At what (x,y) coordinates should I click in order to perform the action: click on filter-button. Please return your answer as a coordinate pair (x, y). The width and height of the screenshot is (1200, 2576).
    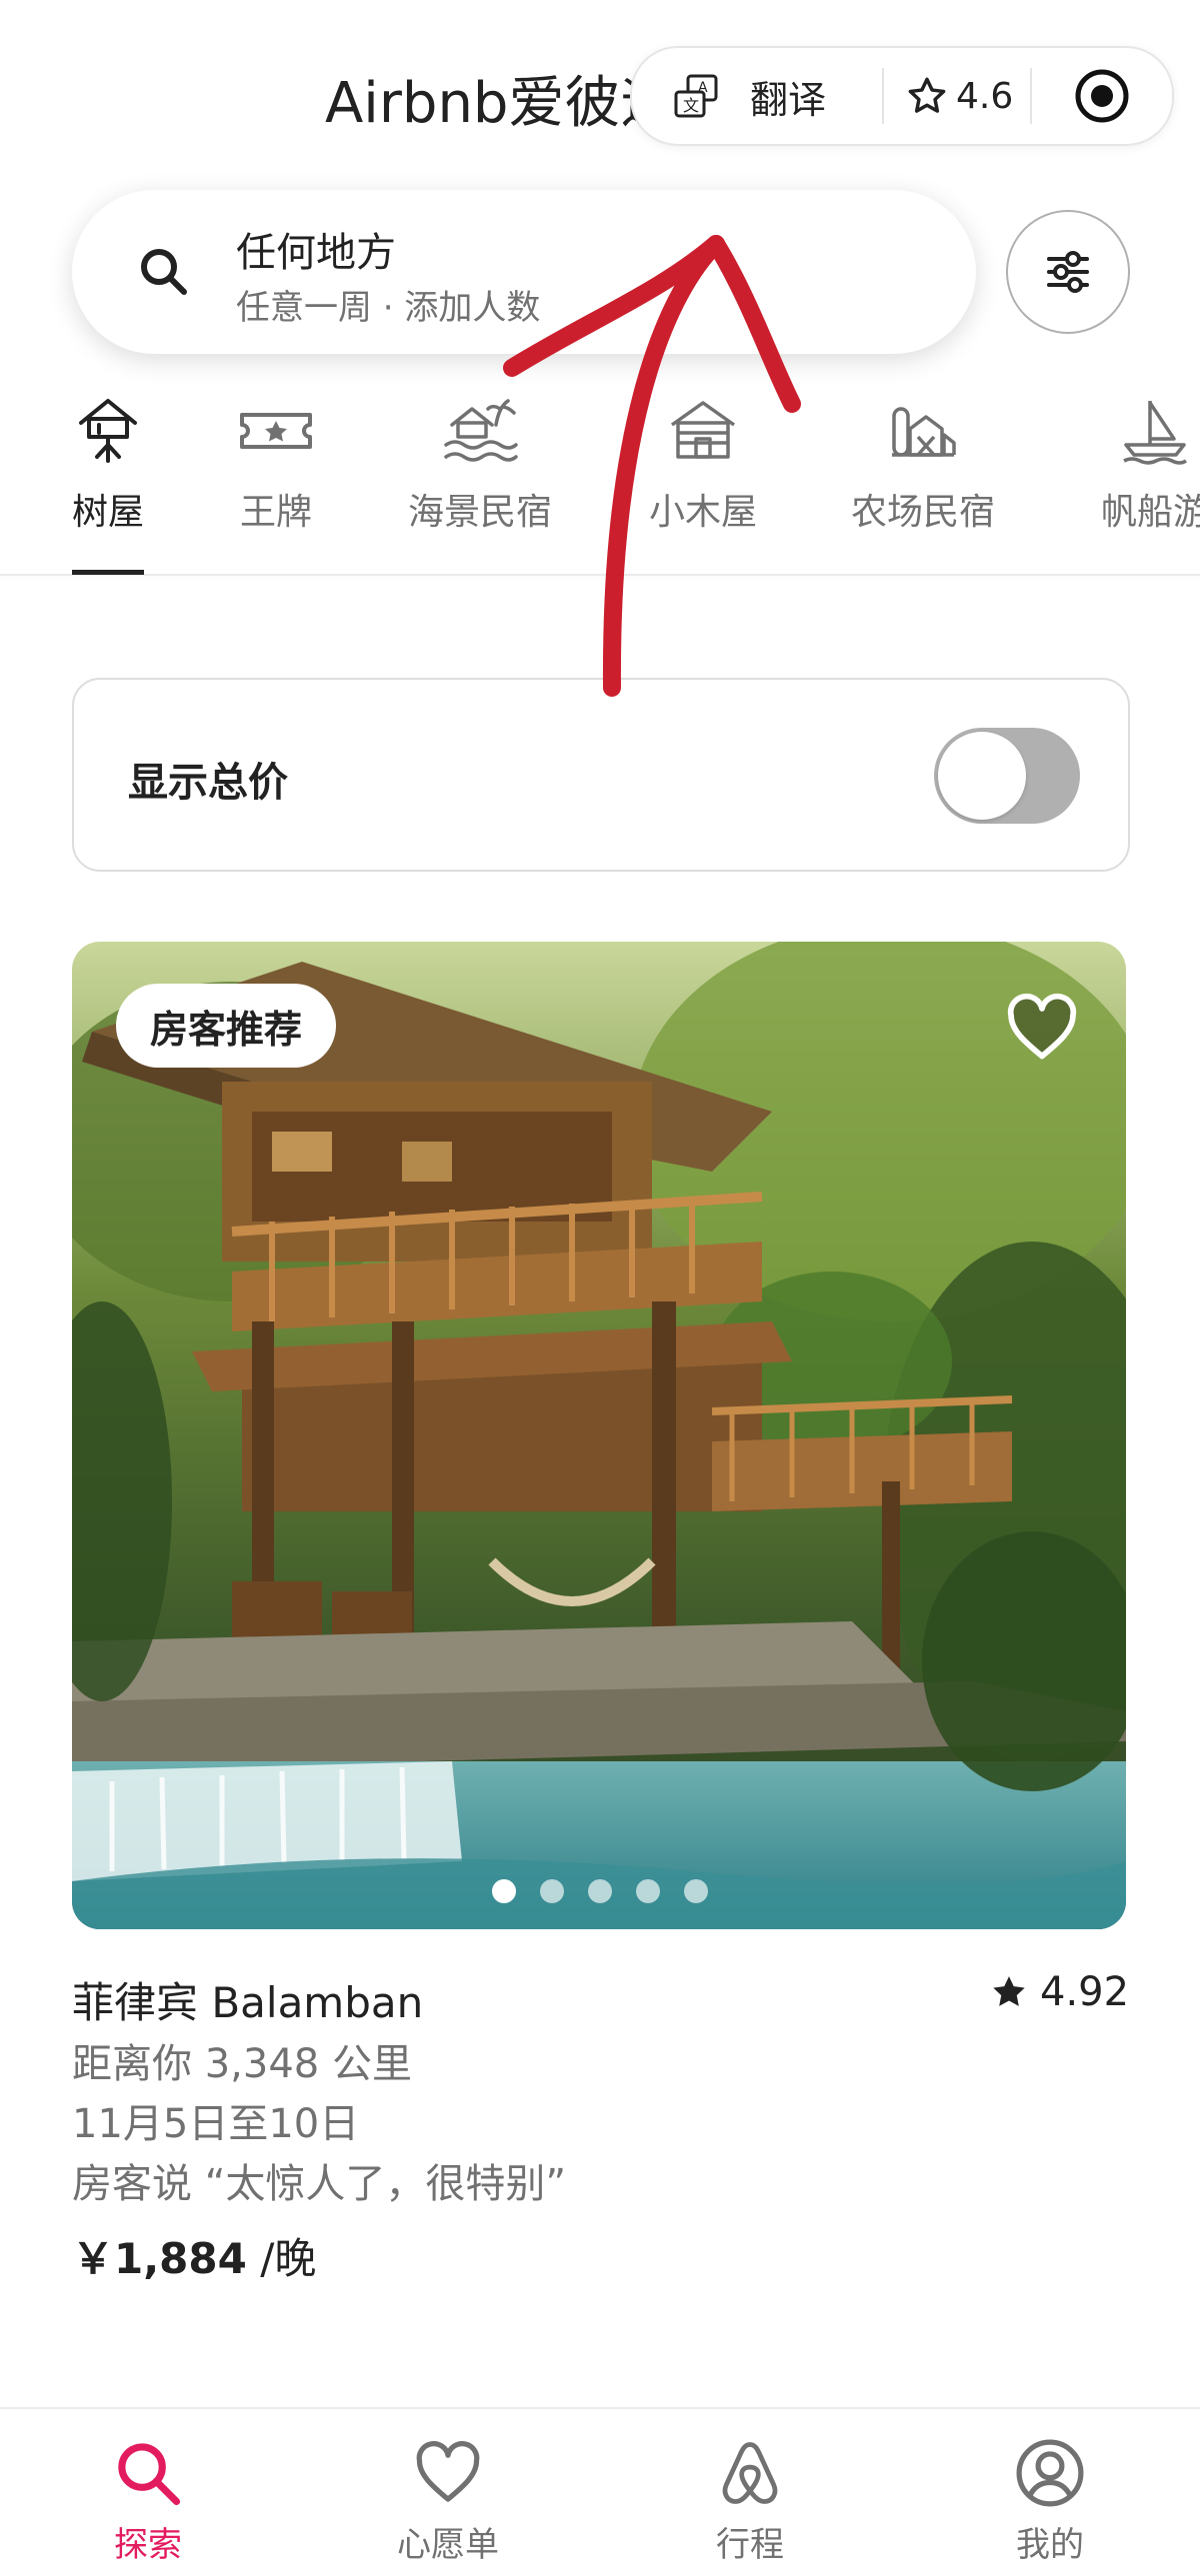
    Looking at the image, I should click on (1068, 272).